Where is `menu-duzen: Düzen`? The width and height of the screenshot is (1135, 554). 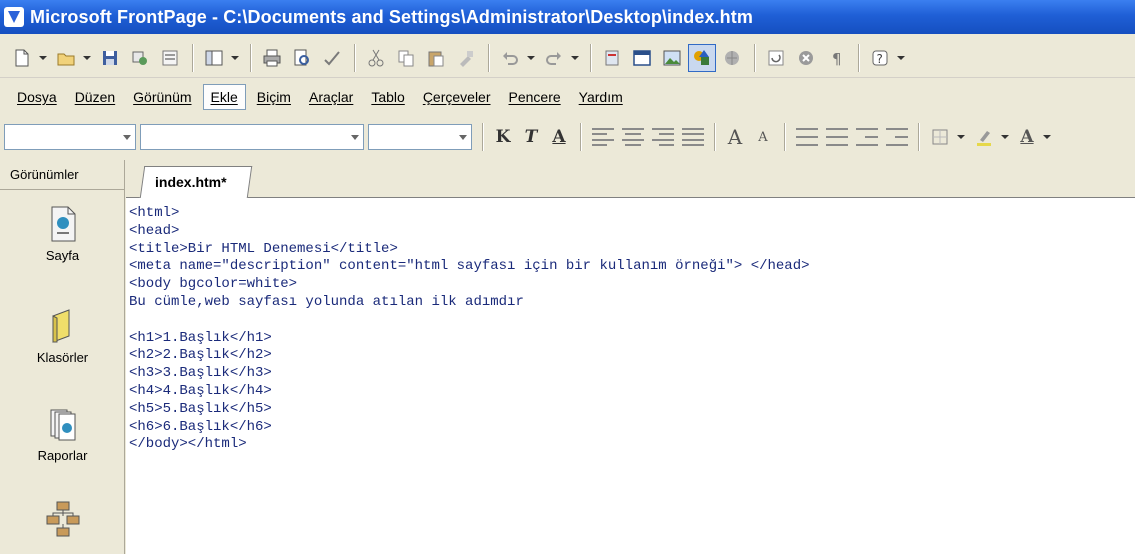 menu-duzen: Düzen is located at coordinates (95, 97).